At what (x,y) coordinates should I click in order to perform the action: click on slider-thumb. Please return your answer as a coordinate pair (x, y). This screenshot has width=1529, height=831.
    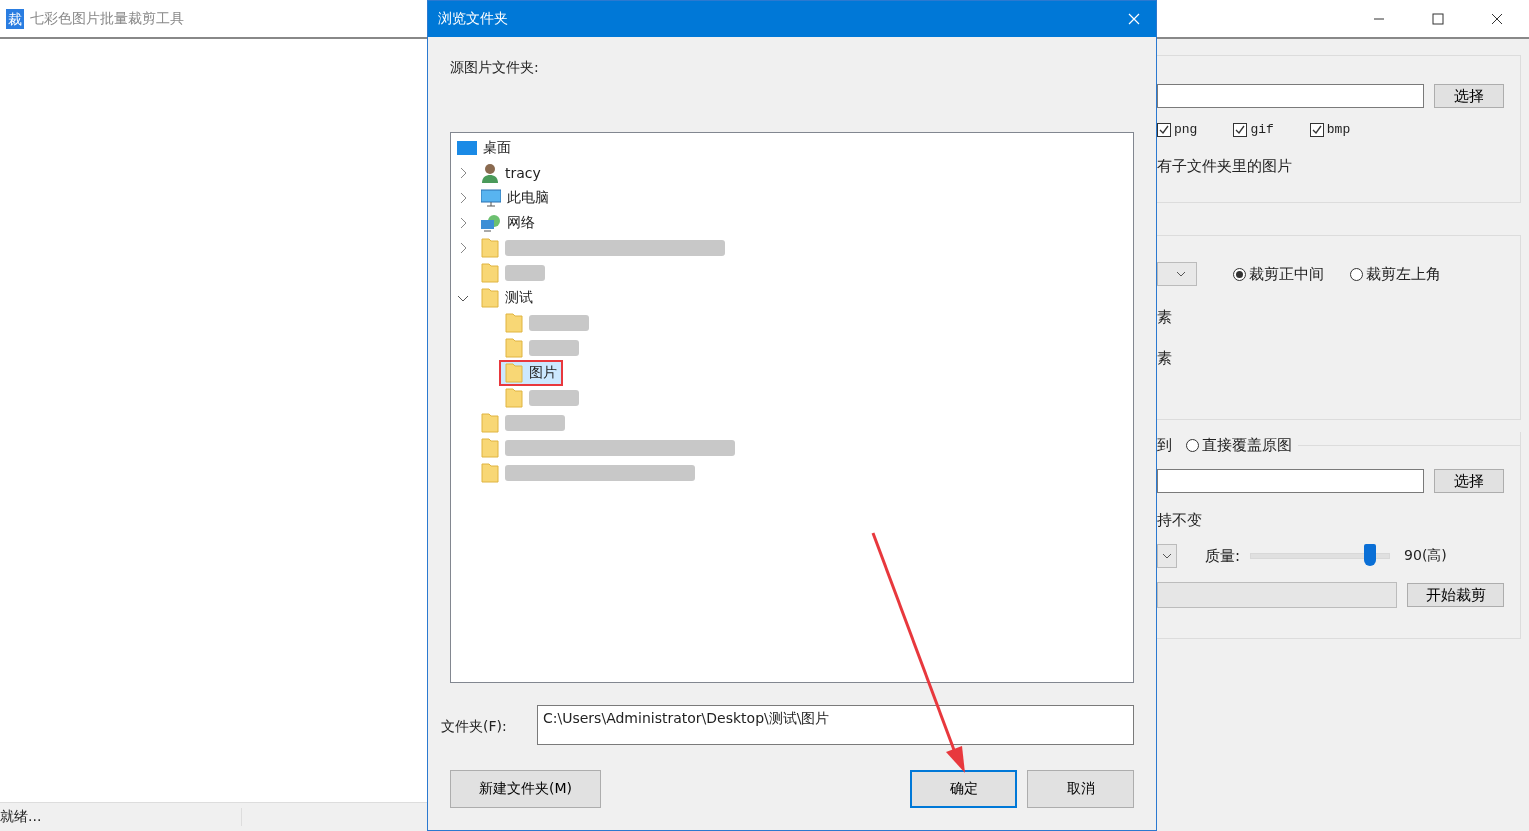
    Looking at the image, I should click on (1369, 555).